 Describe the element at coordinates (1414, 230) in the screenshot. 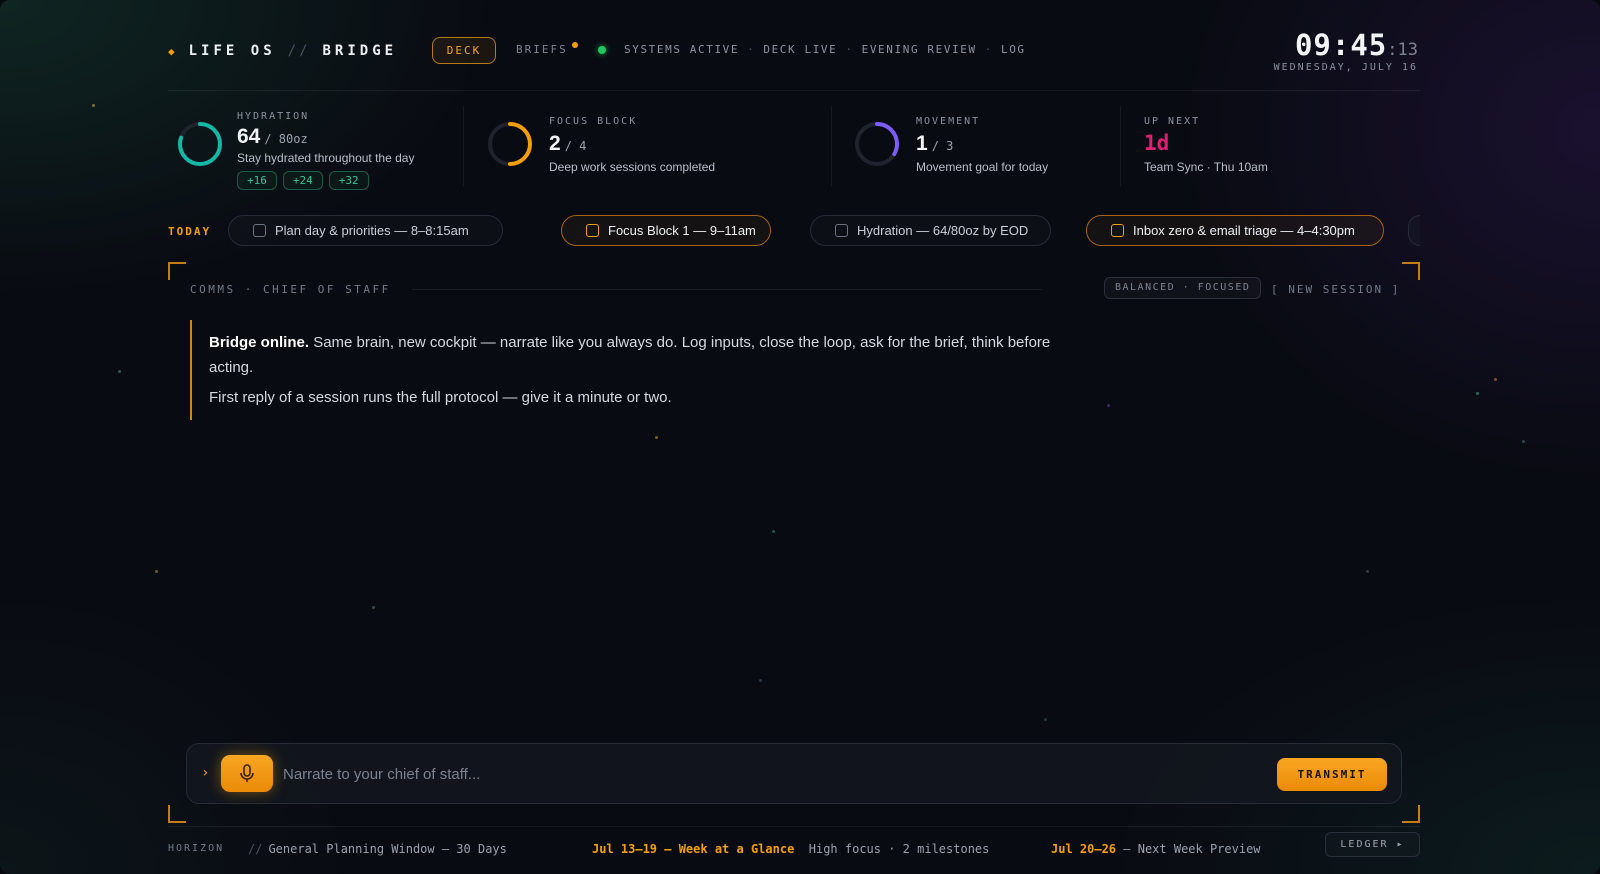

I see `today-task-overflow` at that location.